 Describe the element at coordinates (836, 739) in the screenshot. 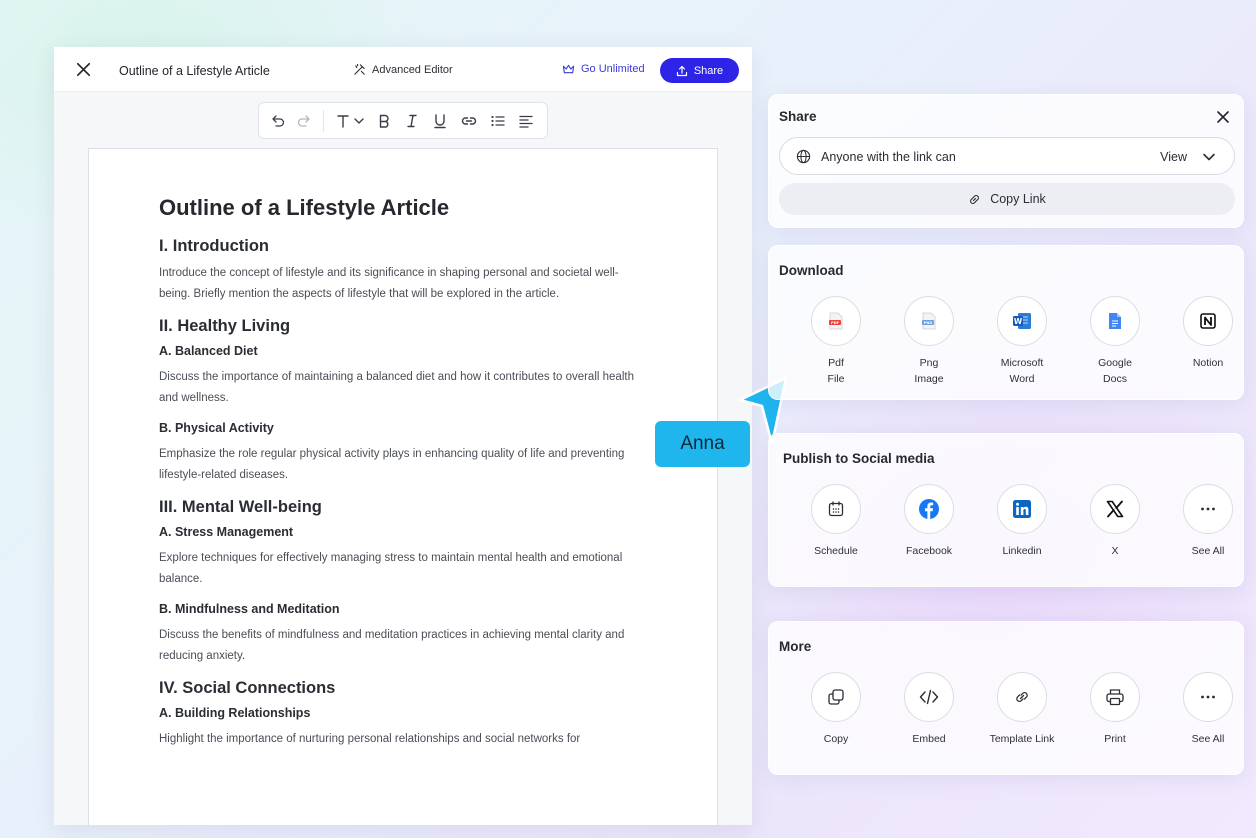

I see `more-label: Copy` at that location.